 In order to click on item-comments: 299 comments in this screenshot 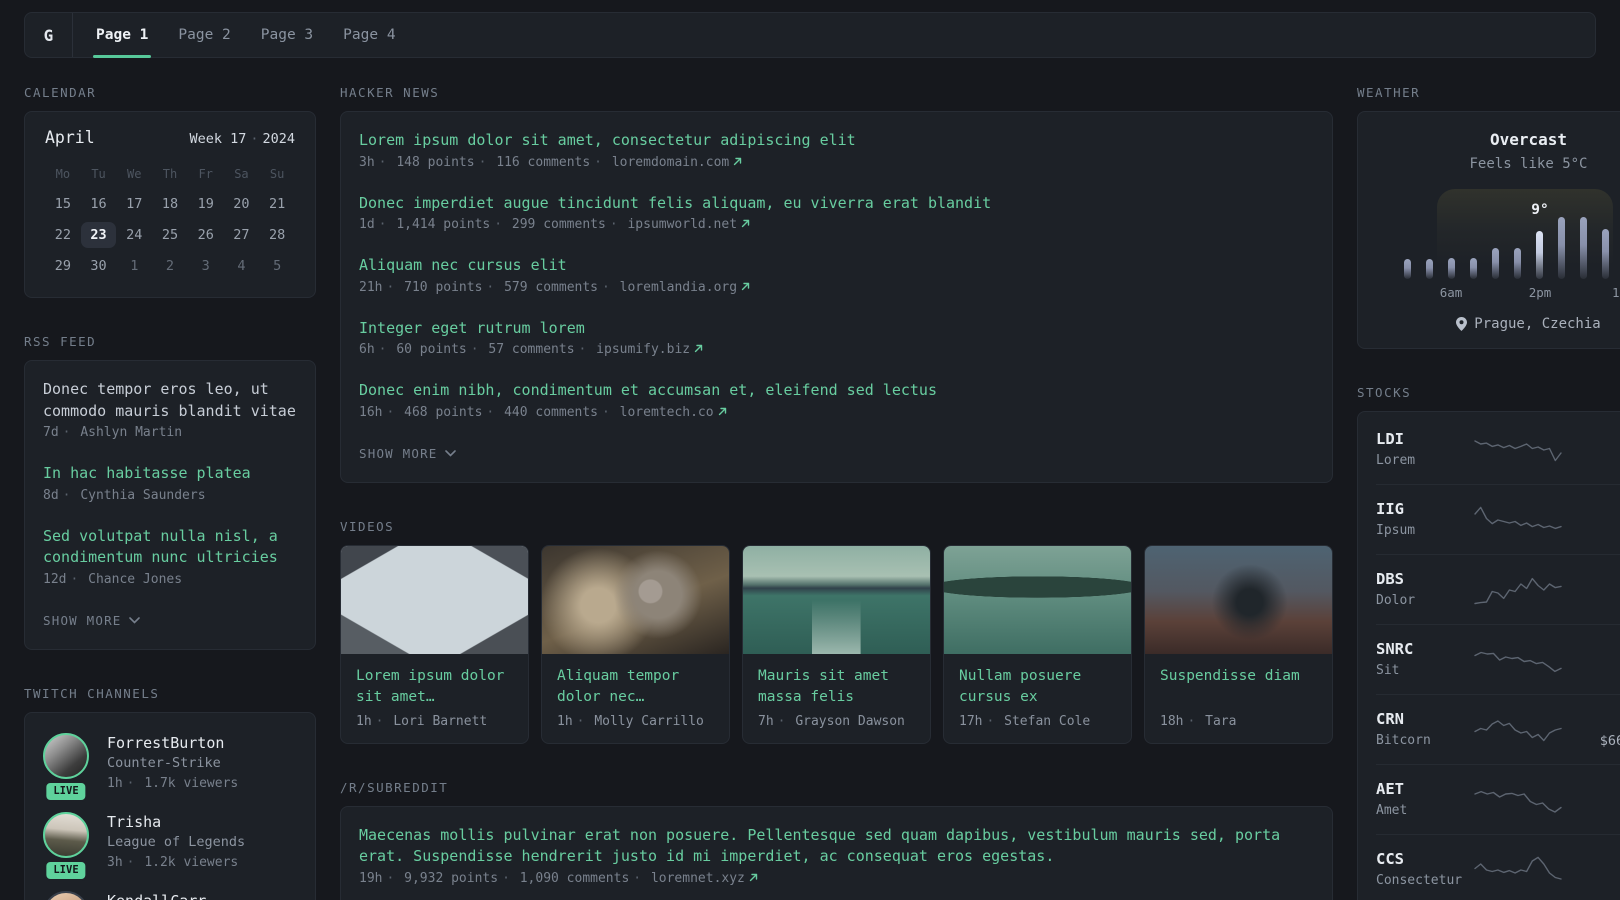, I will do `click(548, 224)`.